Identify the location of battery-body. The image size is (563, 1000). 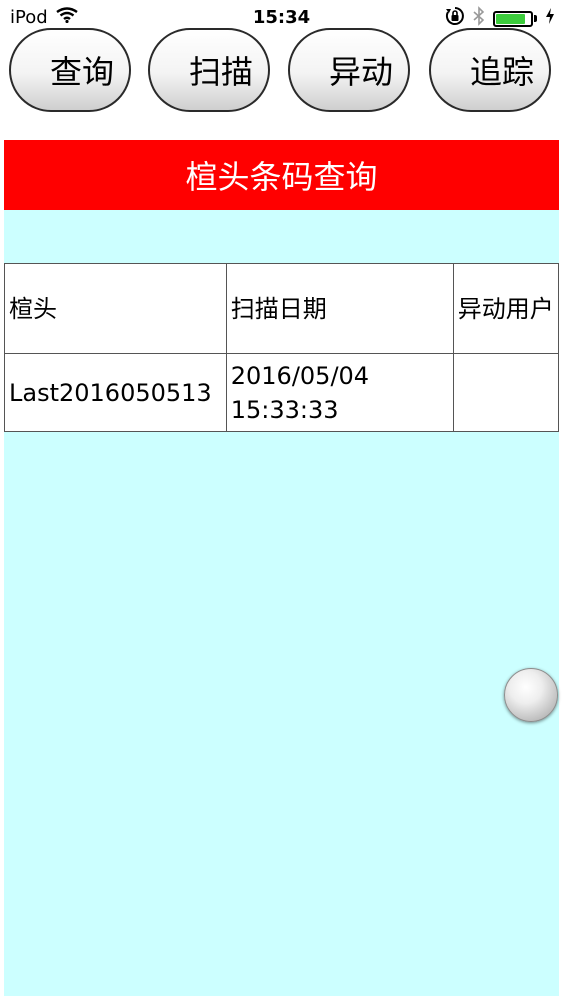
(513, 18).